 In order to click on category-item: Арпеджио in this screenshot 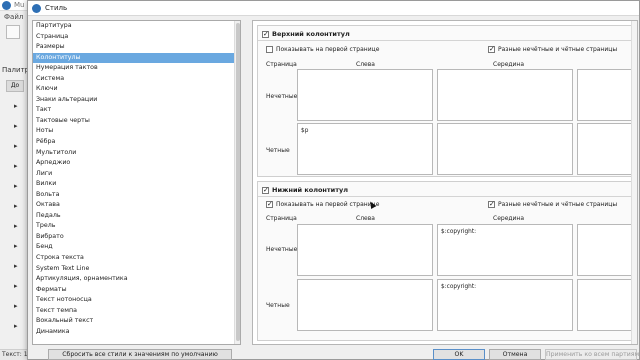, I will do `click(136, 163)`.